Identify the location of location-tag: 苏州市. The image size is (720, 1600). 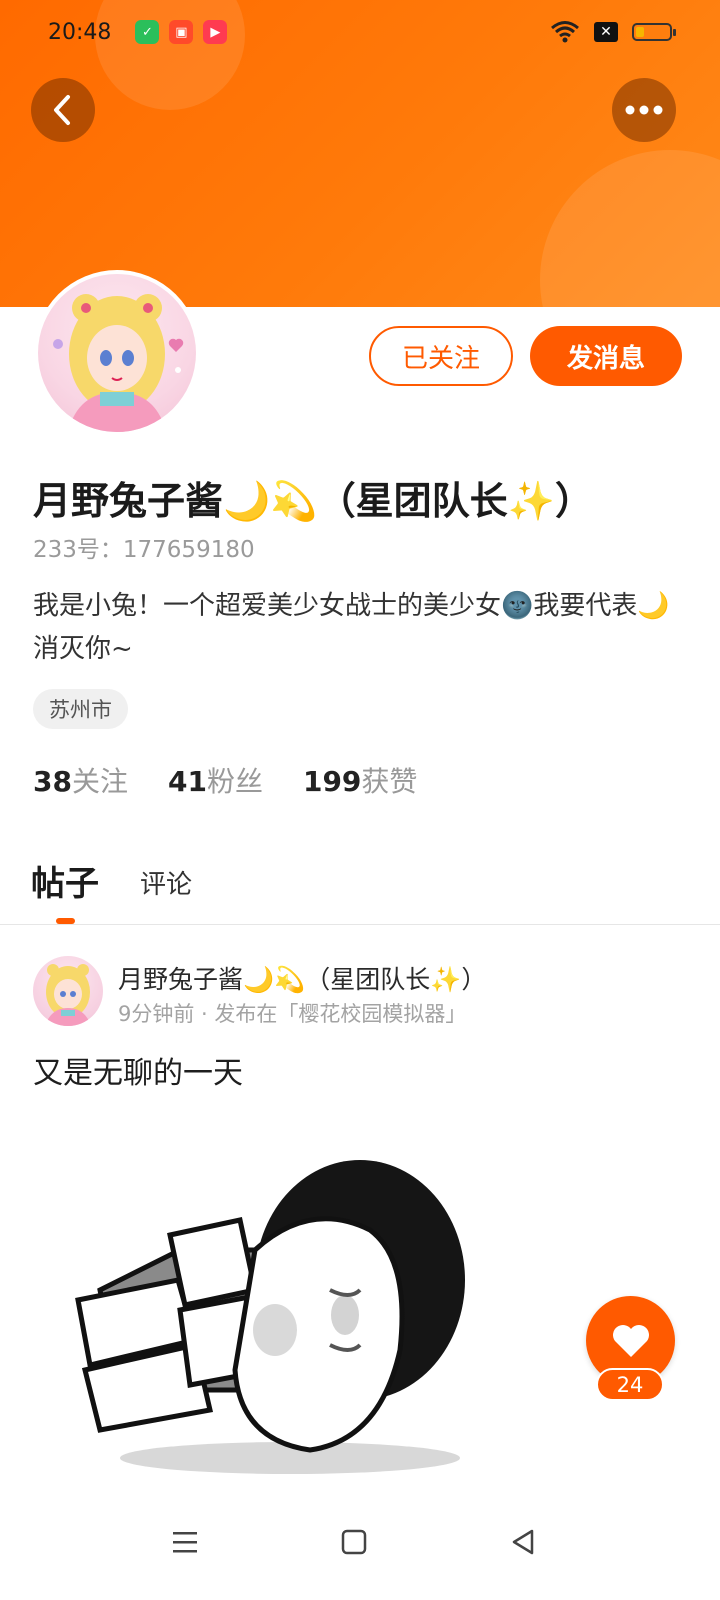
(80, 709).